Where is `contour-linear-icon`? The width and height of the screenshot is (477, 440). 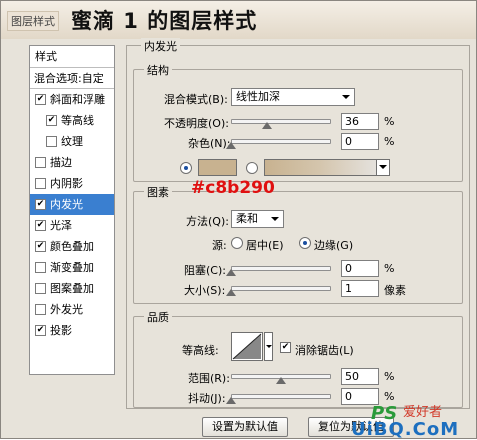 contour-linear-icon is located at coordinates (247, 346).